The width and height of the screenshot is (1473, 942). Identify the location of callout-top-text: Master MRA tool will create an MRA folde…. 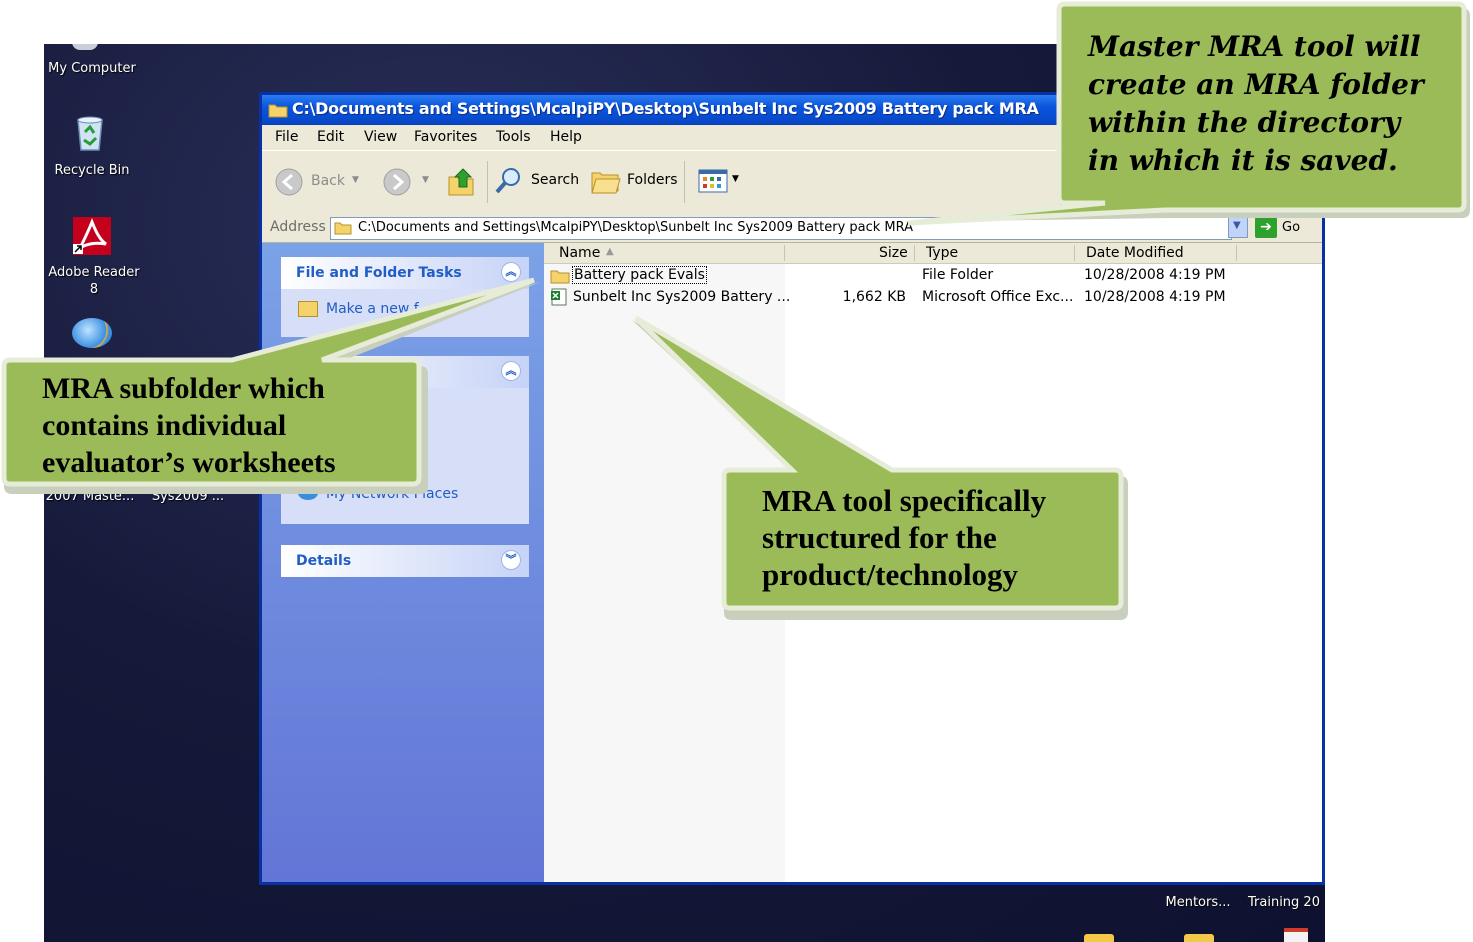
(1256, 103).